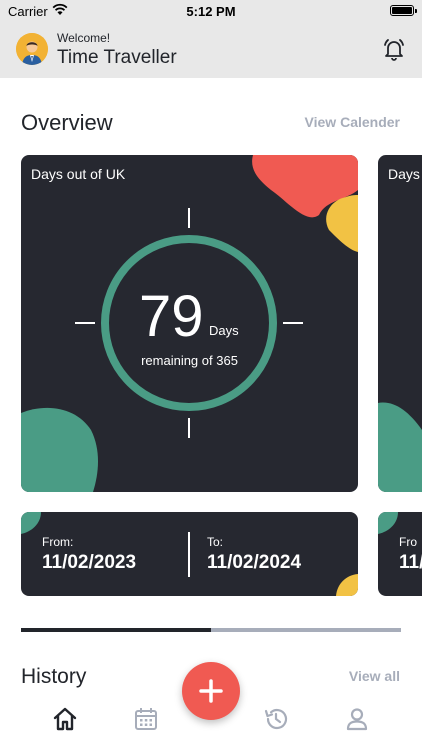  I want to click on from-label: From:, so click(58, 542).